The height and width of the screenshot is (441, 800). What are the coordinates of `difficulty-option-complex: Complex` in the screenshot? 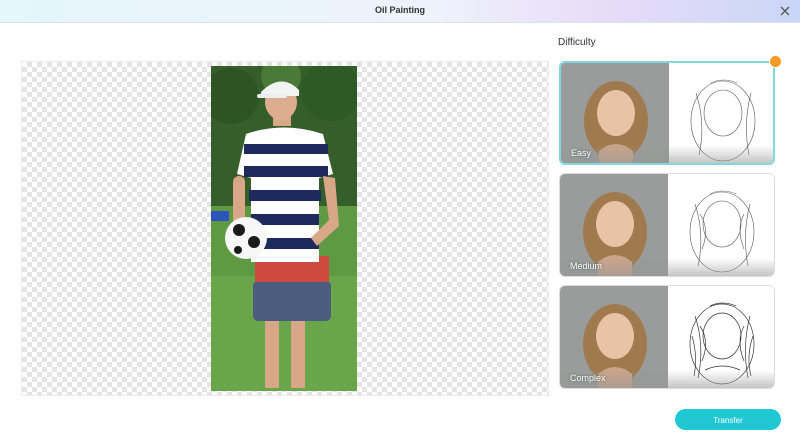 It's located at (667, 337).